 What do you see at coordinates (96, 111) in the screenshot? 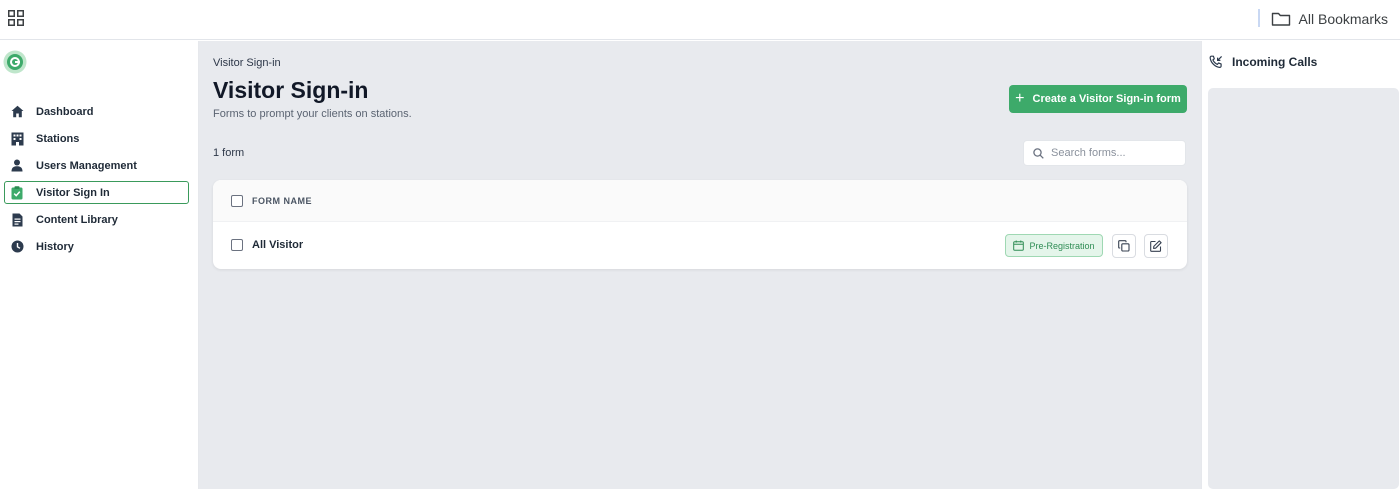
I see `sidebar-item-dashboard: Dashboard` at bounding box center [96, 111].